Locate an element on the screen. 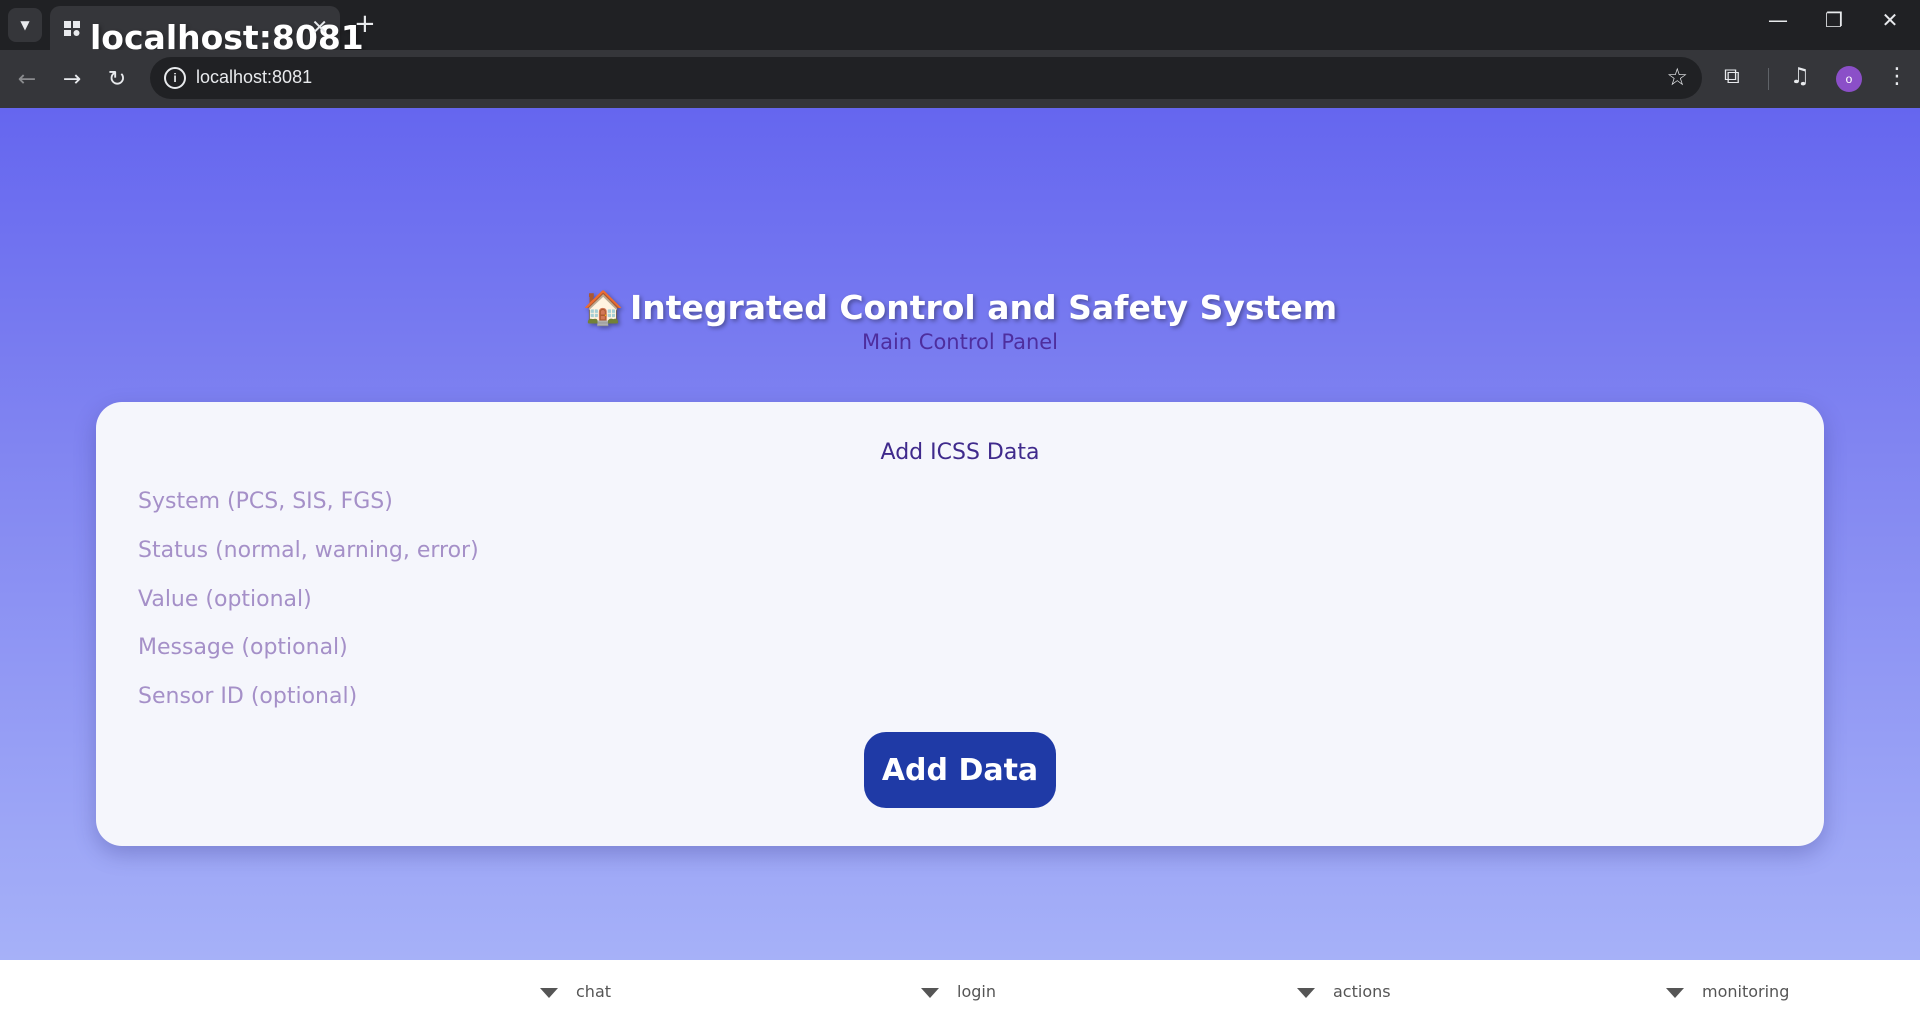 The height and width of the screenshot is (1020, 1920). sensor-id-input is located at coordinates (488, 696).